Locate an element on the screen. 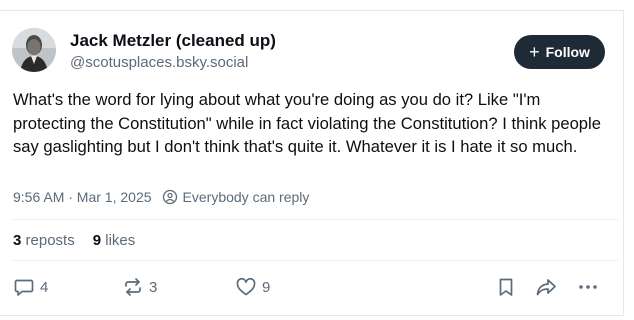  engagement-stats: 3 reposts 9 likes is located at coordinates (74, 240).